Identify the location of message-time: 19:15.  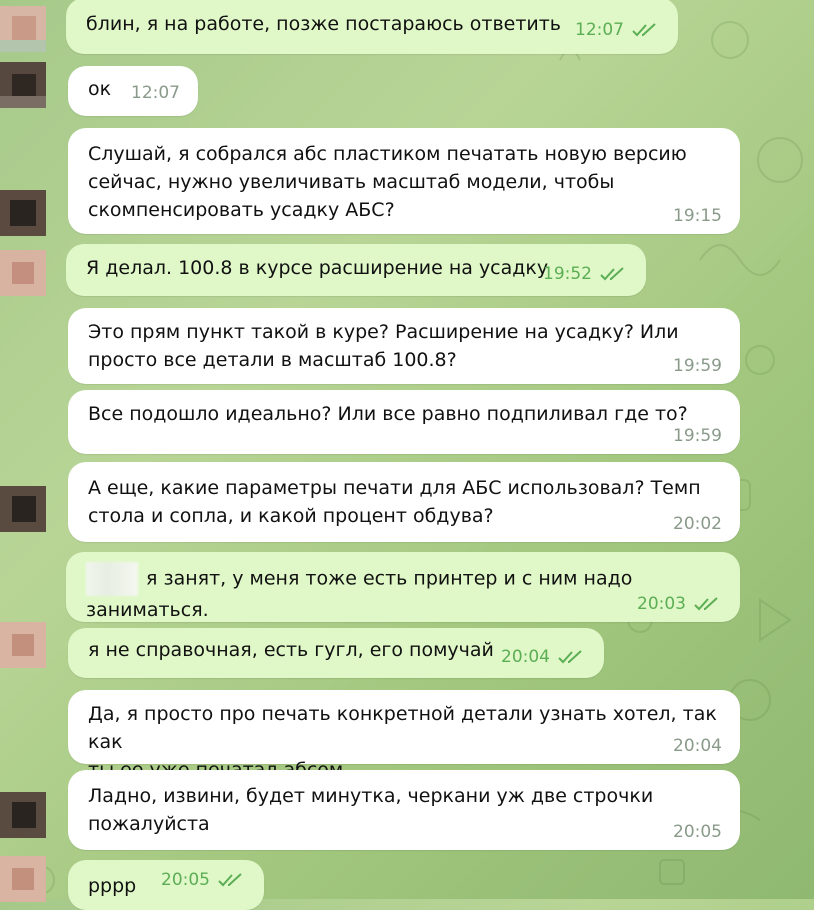
(697, 216).